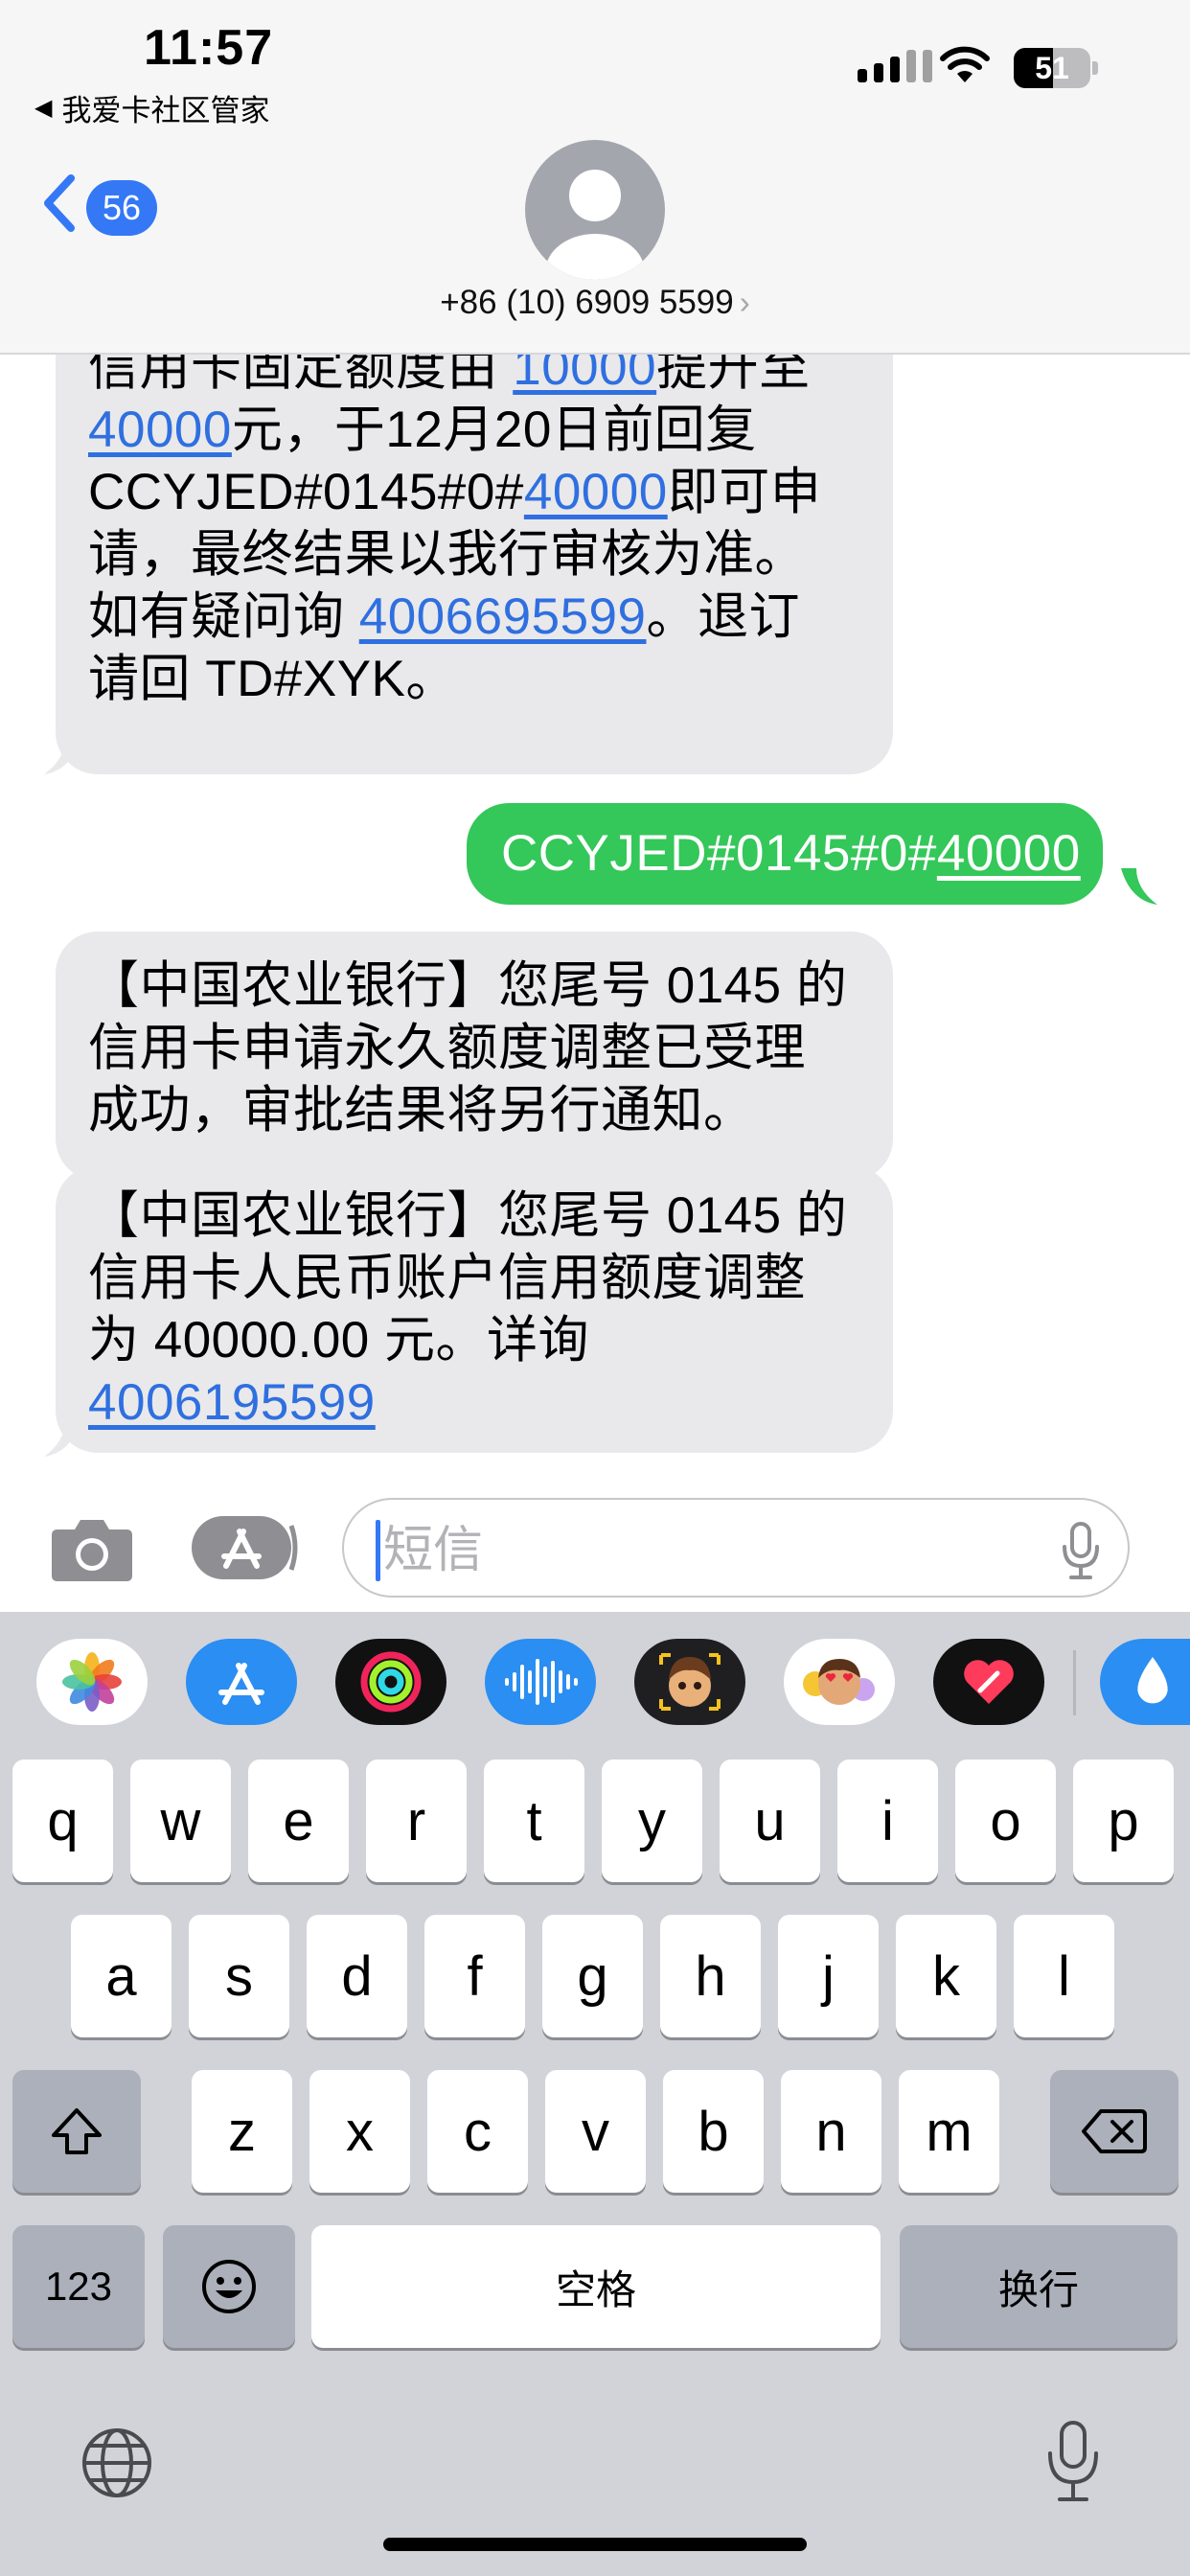  I want to click on message-text: 请，最终结果以我行审核为准。, so click(447, 554).